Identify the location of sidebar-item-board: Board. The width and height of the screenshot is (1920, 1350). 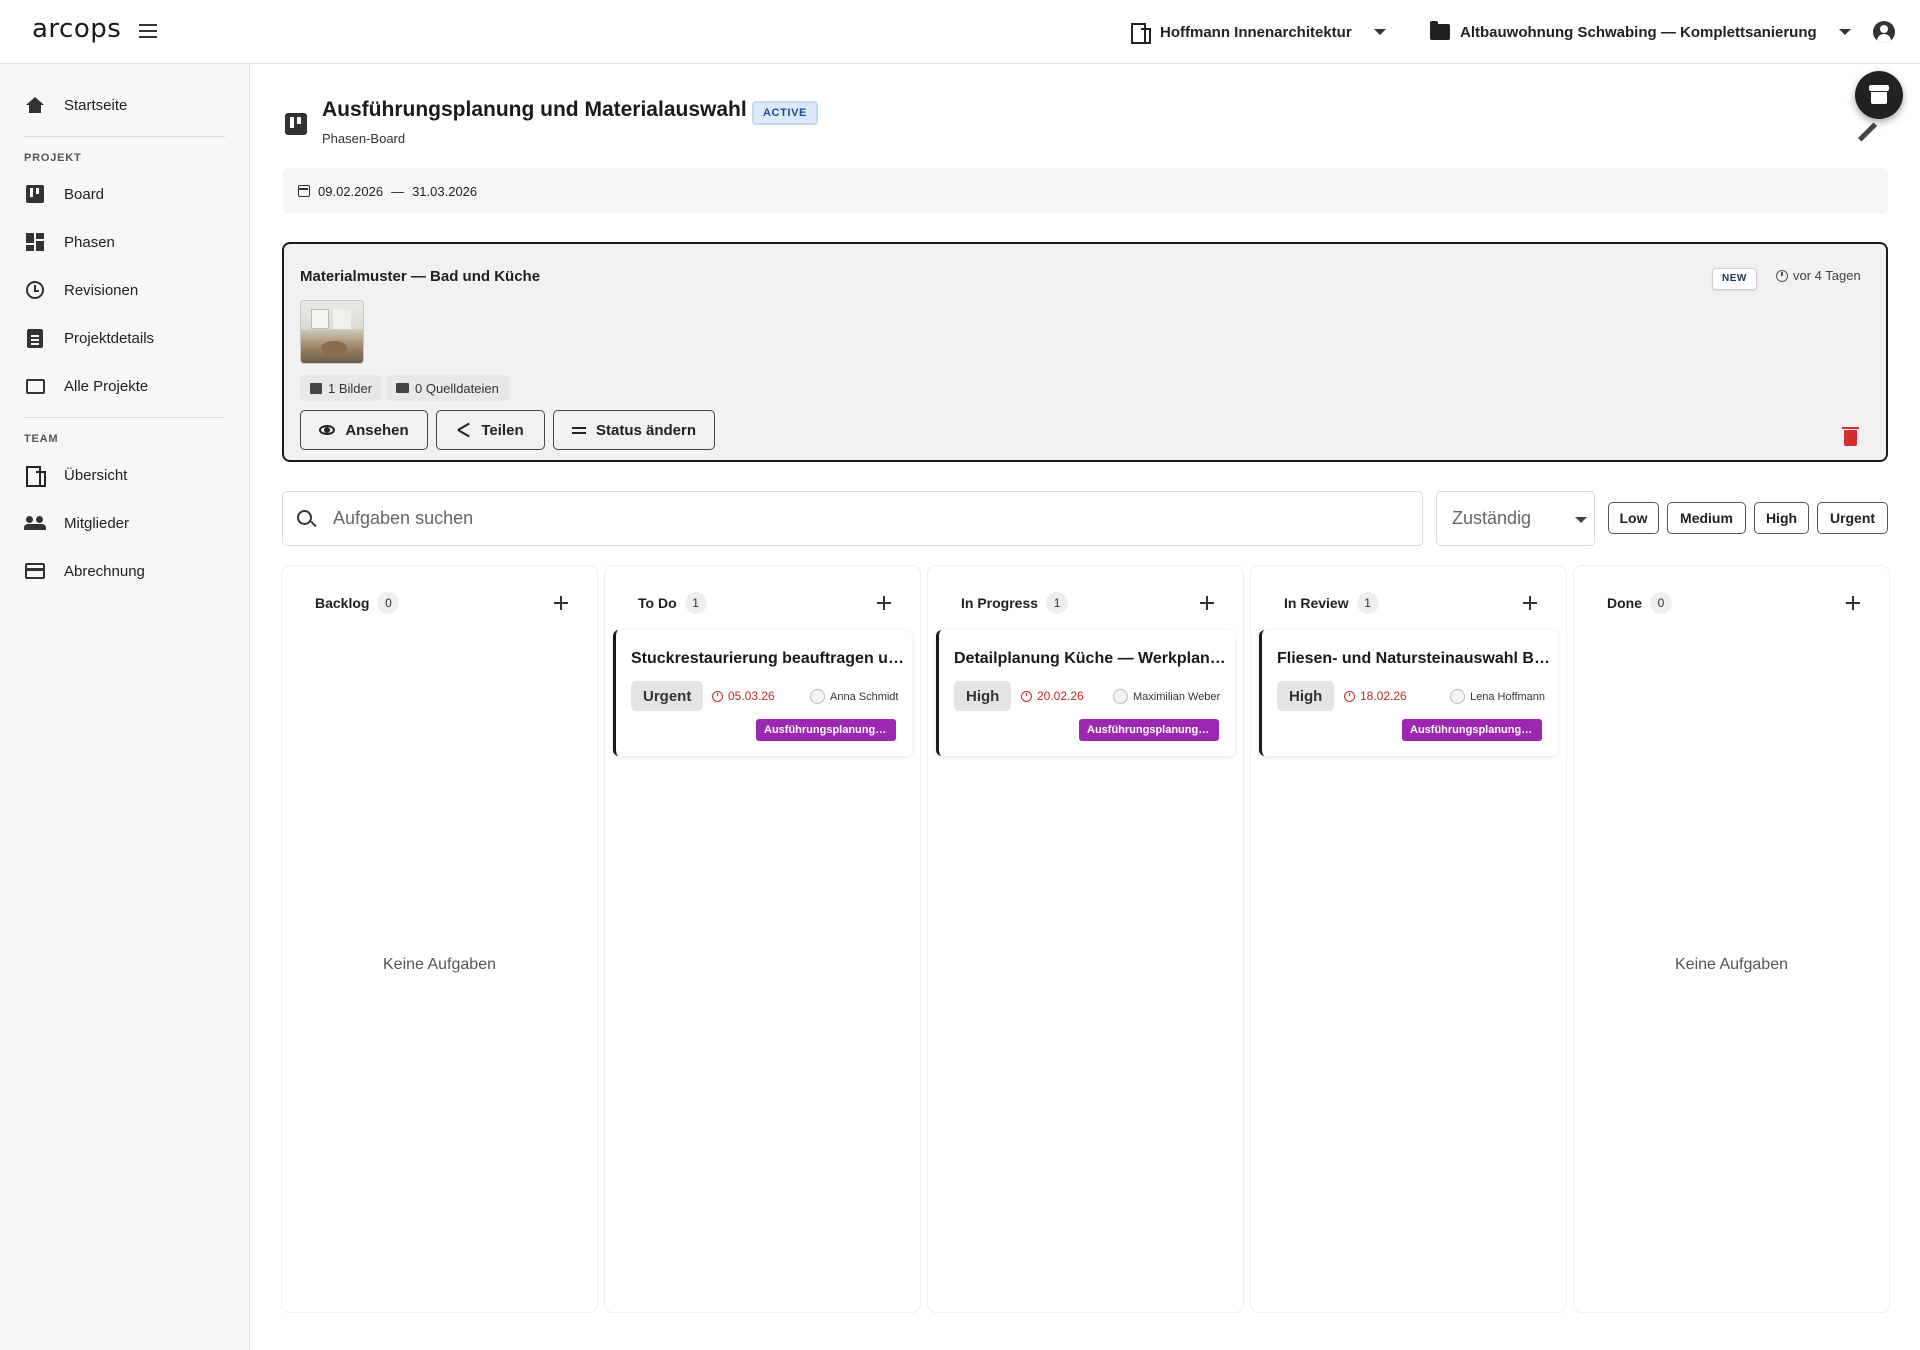
(124, 194).